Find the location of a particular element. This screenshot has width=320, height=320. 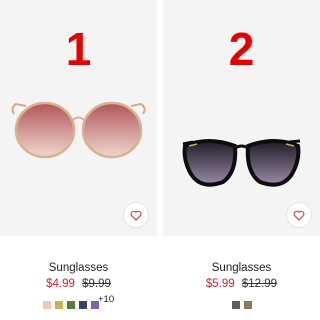

round-sunglasses-image is located at coordinates (78, 130).